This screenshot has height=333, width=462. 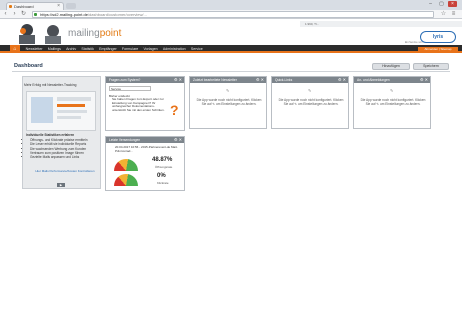 What do you see at coordinates (414, 42) in the screenshot?
I see `partner-note: Ein Service von` at bounding box center [414, 42].